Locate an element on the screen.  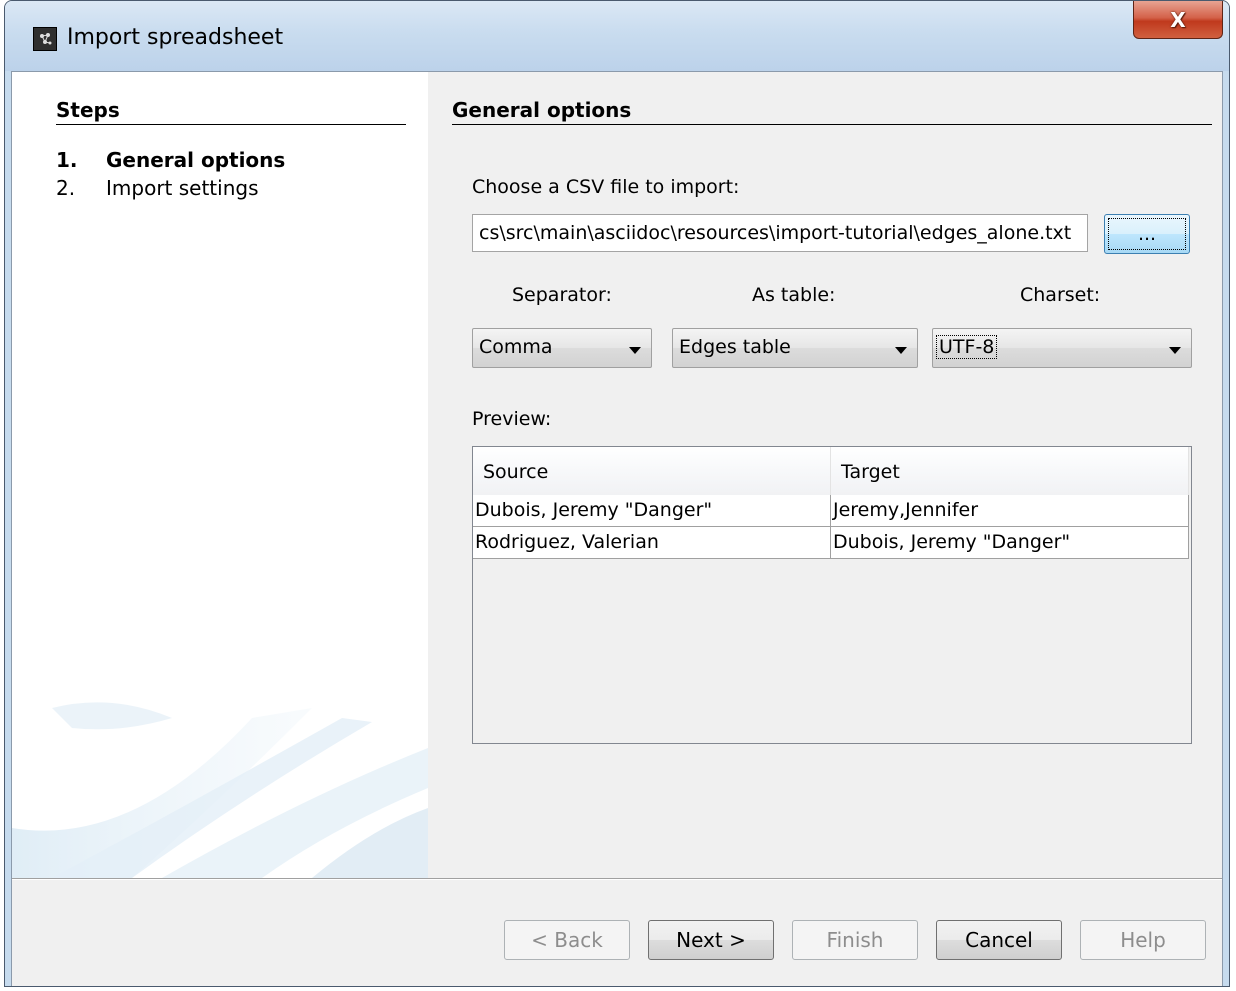
back-button: < Back is located at coordinates (567, 940).